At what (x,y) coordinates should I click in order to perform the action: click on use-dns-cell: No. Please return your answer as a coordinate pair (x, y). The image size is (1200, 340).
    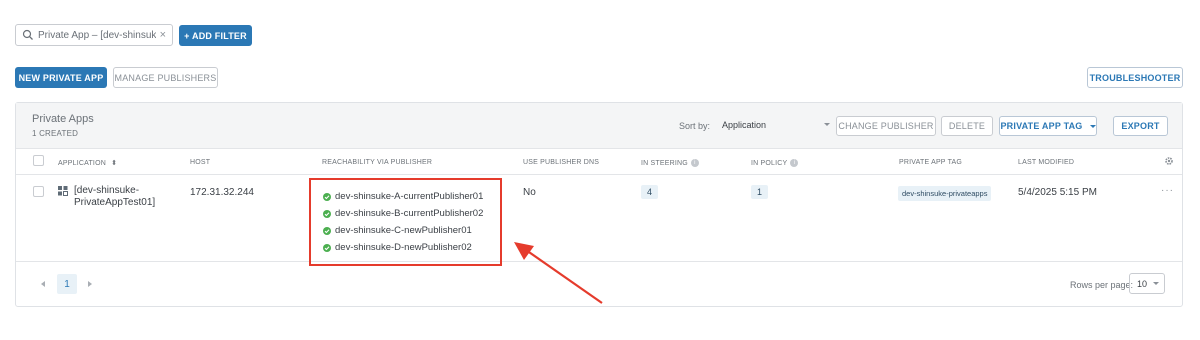
    Looking at the image, I should click on (529, 192).